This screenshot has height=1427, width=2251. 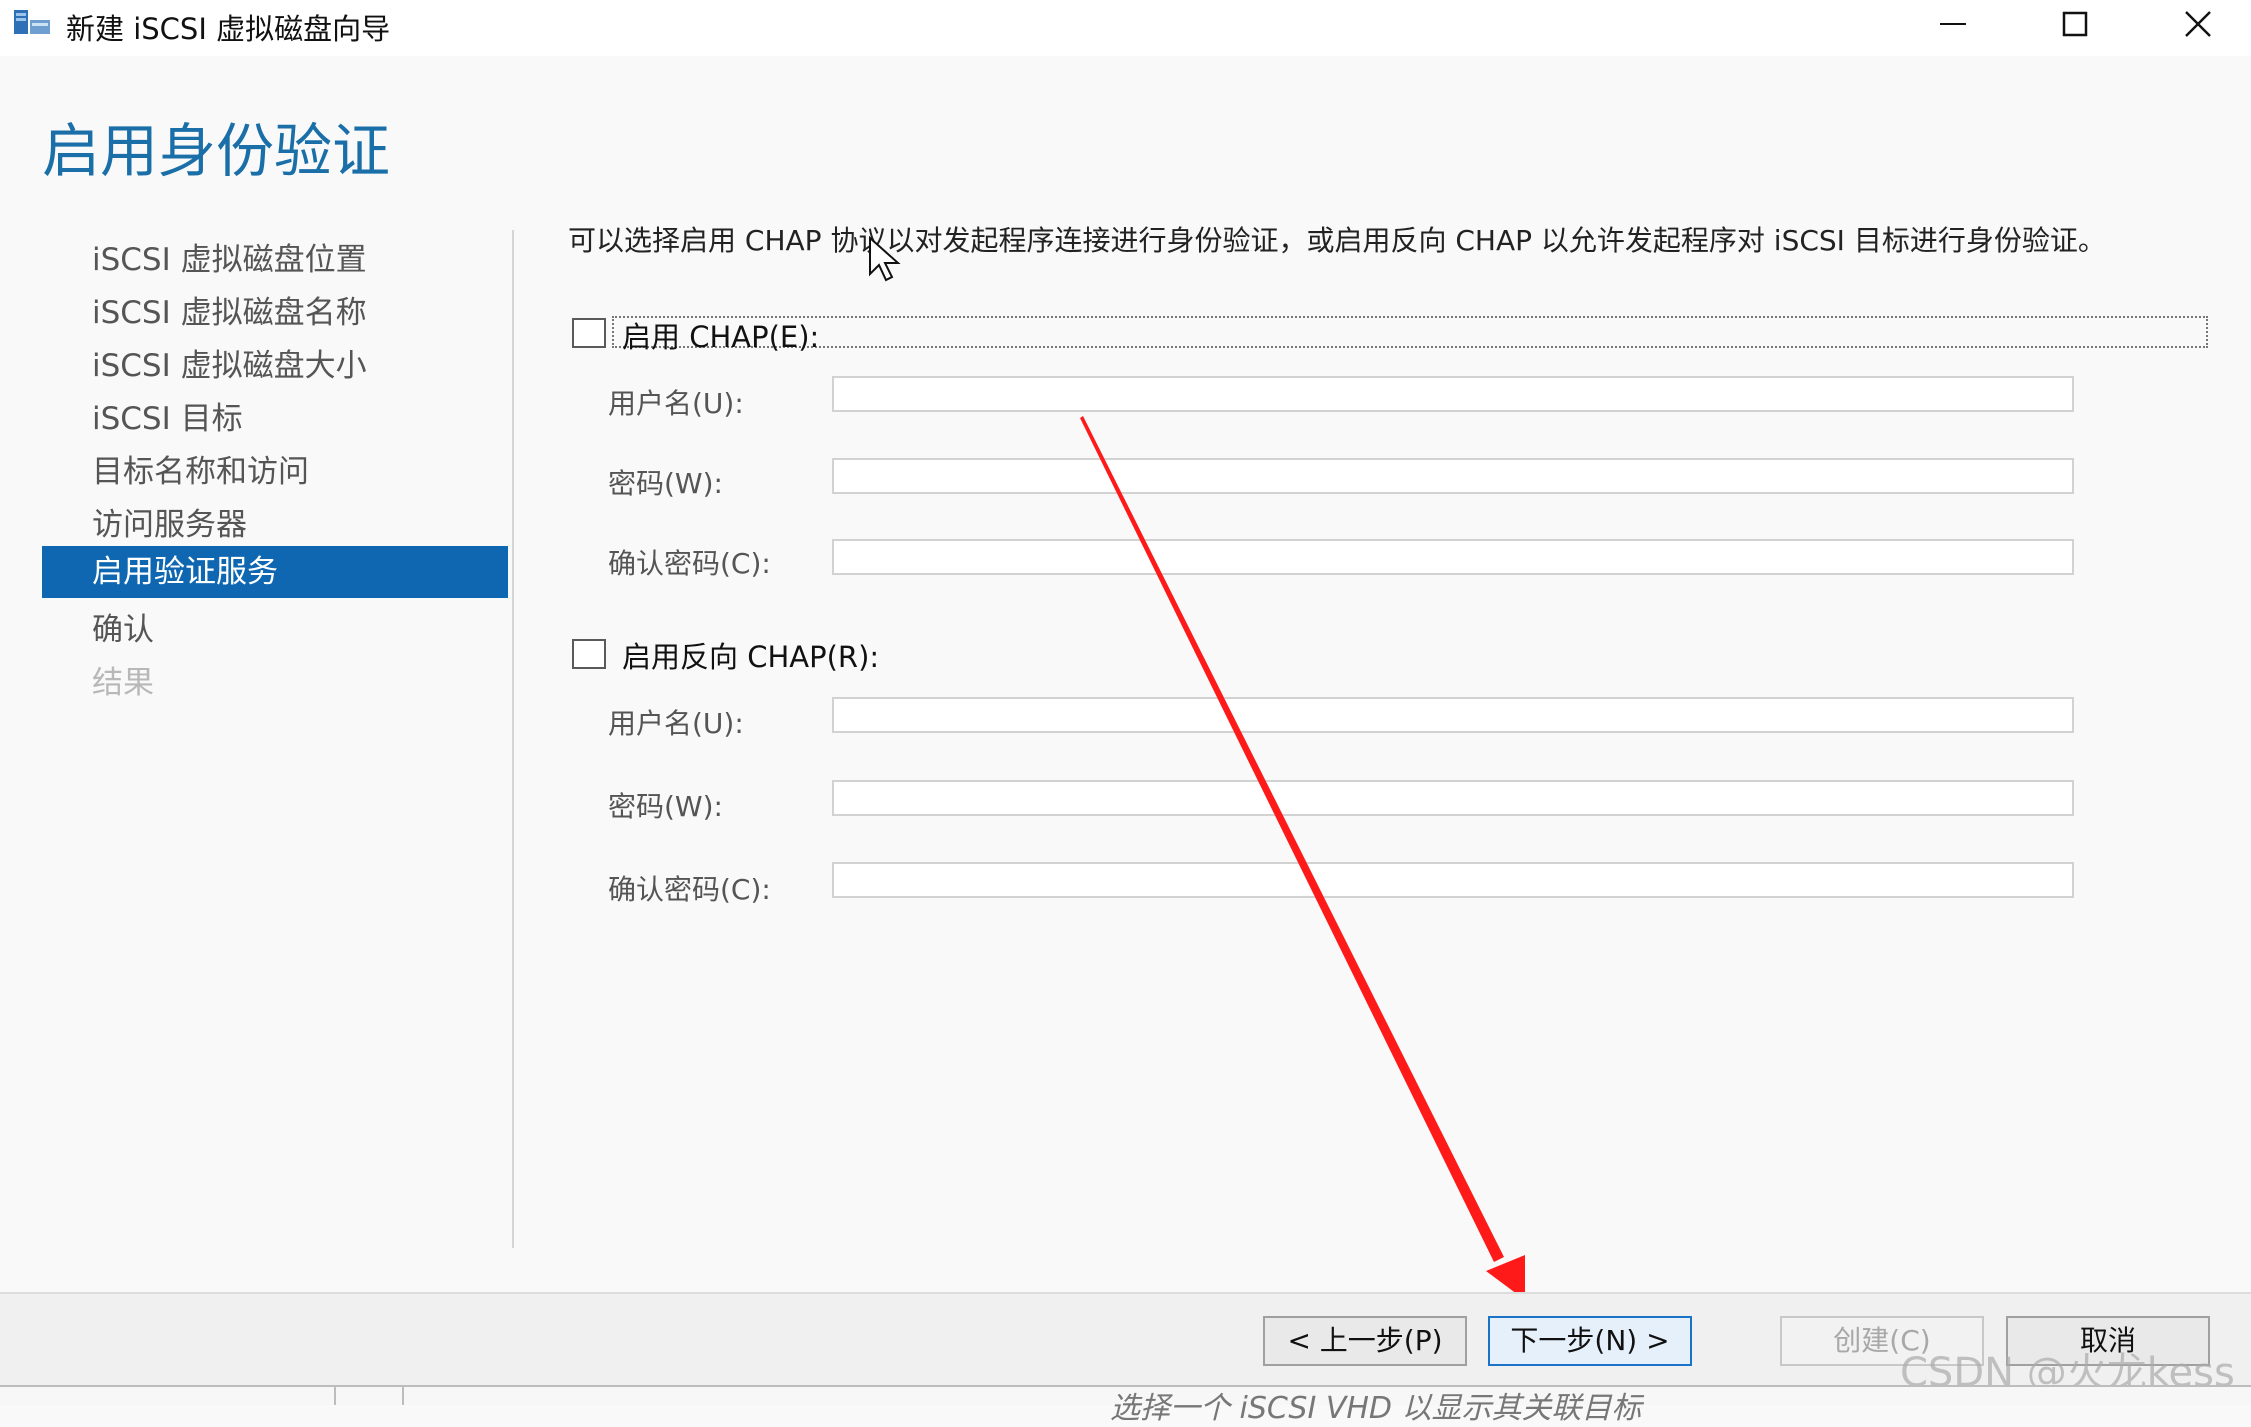 I want to click on minimize-button, so click(x=1953, y=26).